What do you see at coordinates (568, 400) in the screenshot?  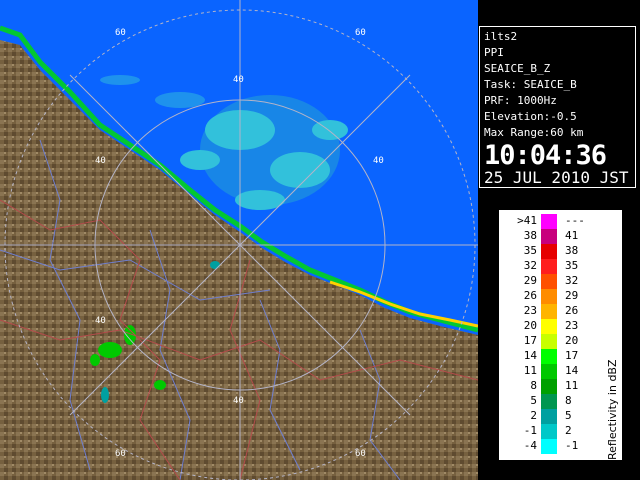 I see `legend-upper-bound: 8` at bounding box center [568, 400].